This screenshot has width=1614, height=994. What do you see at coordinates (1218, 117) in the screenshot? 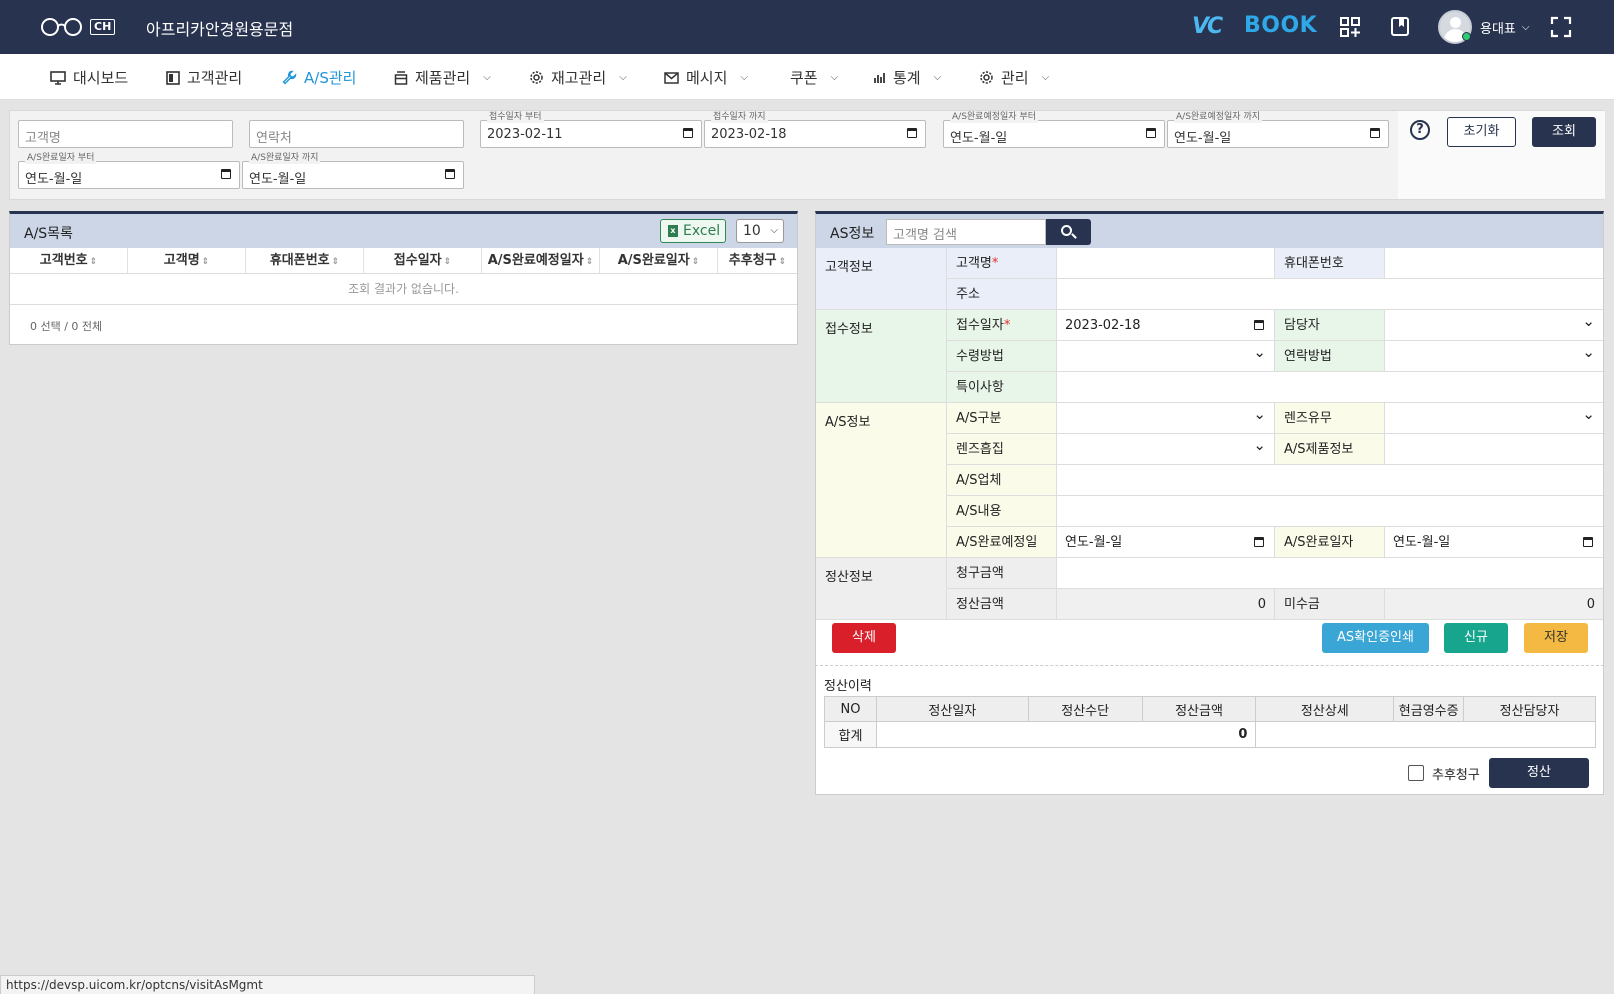
I see `floating-label: A/S완료예정일자 까지` at bounding box center [1218, 117].